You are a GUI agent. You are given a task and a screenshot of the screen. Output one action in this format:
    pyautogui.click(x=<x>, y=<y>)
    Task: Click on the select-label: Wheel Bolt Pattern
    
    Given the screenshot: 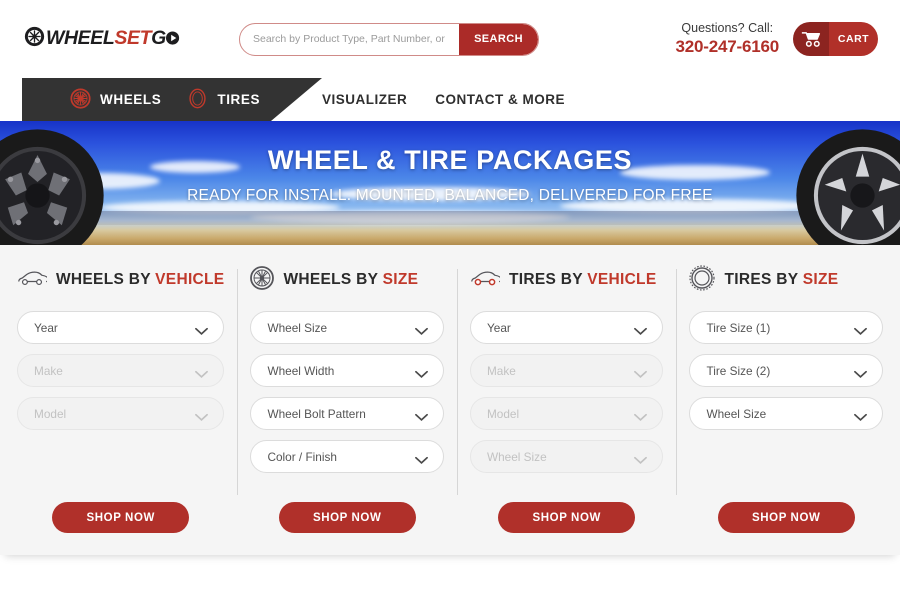 What is the action you would take?
    pyautogui.click(x=316, y=413)
    